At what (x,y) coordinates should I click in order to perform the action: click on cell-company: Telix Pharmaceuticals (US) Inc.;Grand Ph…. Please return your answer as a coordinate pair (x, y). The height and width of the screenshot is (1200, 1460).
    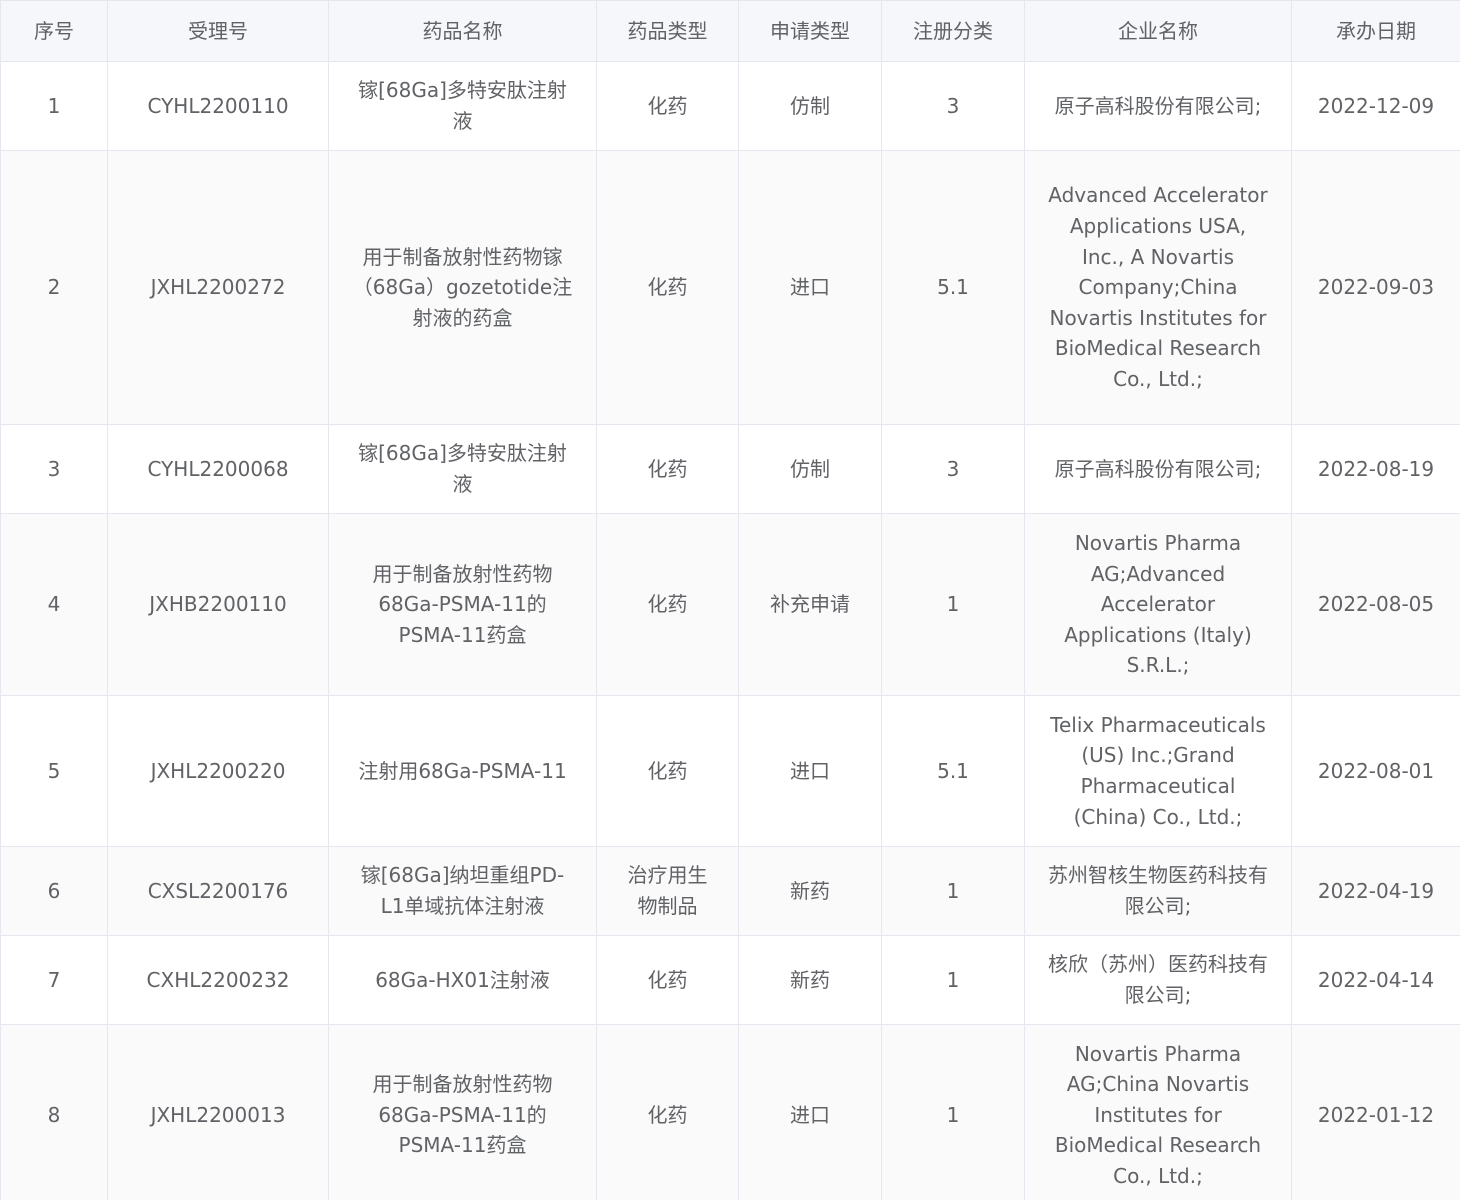
    Looking at the image, I should click on (1158, 771).